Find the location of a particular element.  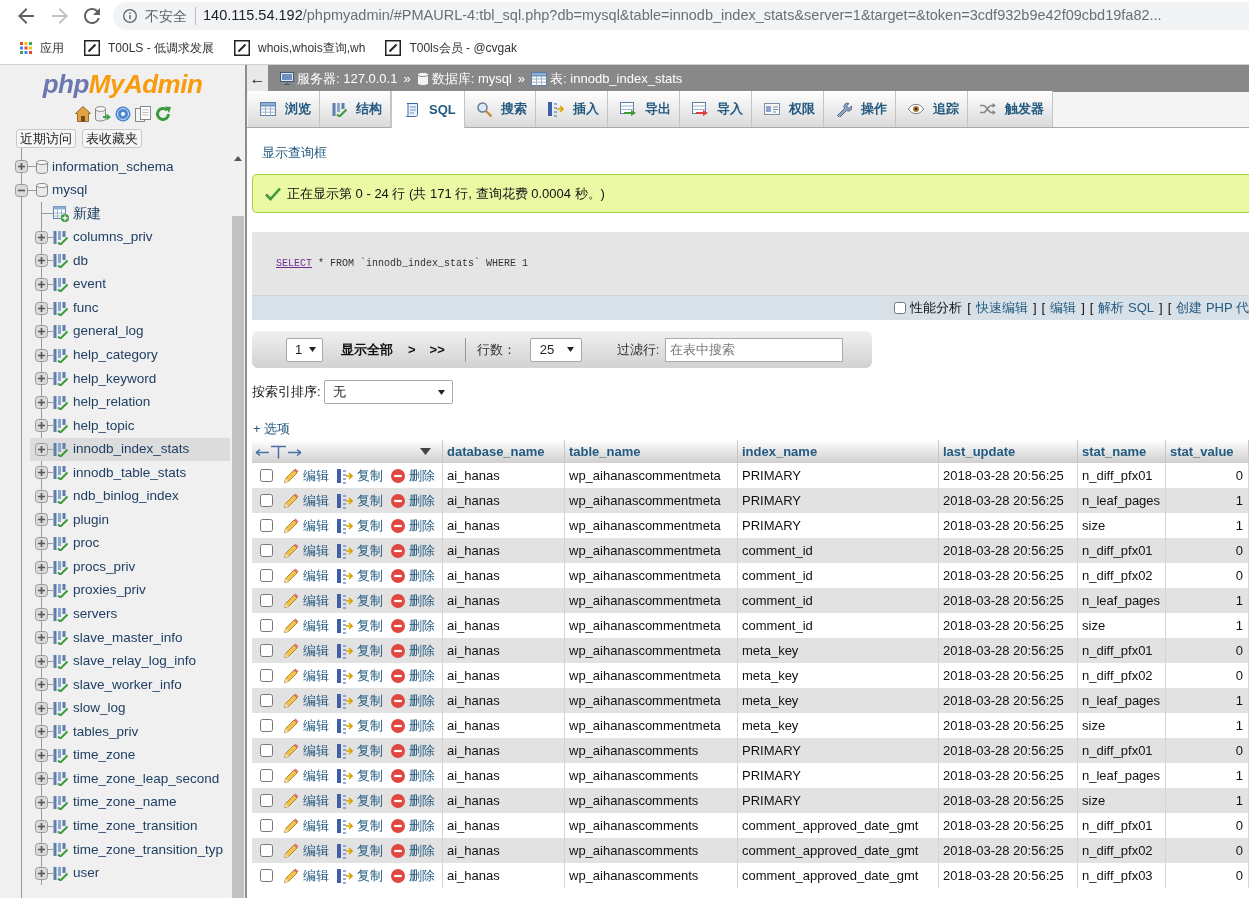

tab: SQL is located at coordinates (428, 109).